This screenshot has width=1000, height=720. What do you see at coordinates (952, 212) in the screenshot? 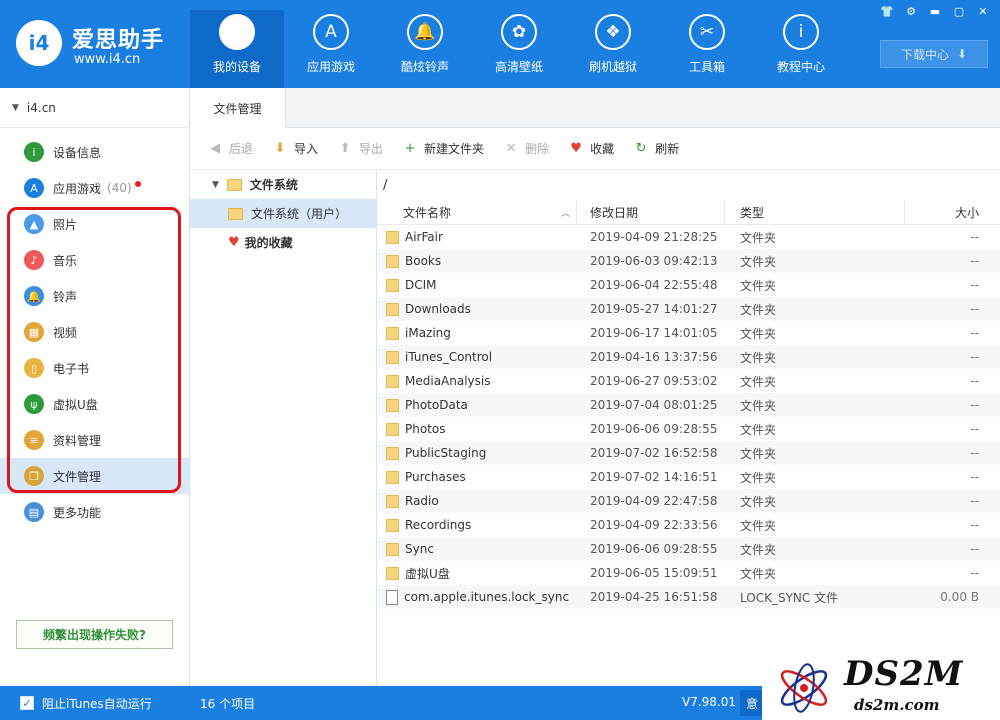
I see `column-header-size: 大小` at bounding box center [952, 212].